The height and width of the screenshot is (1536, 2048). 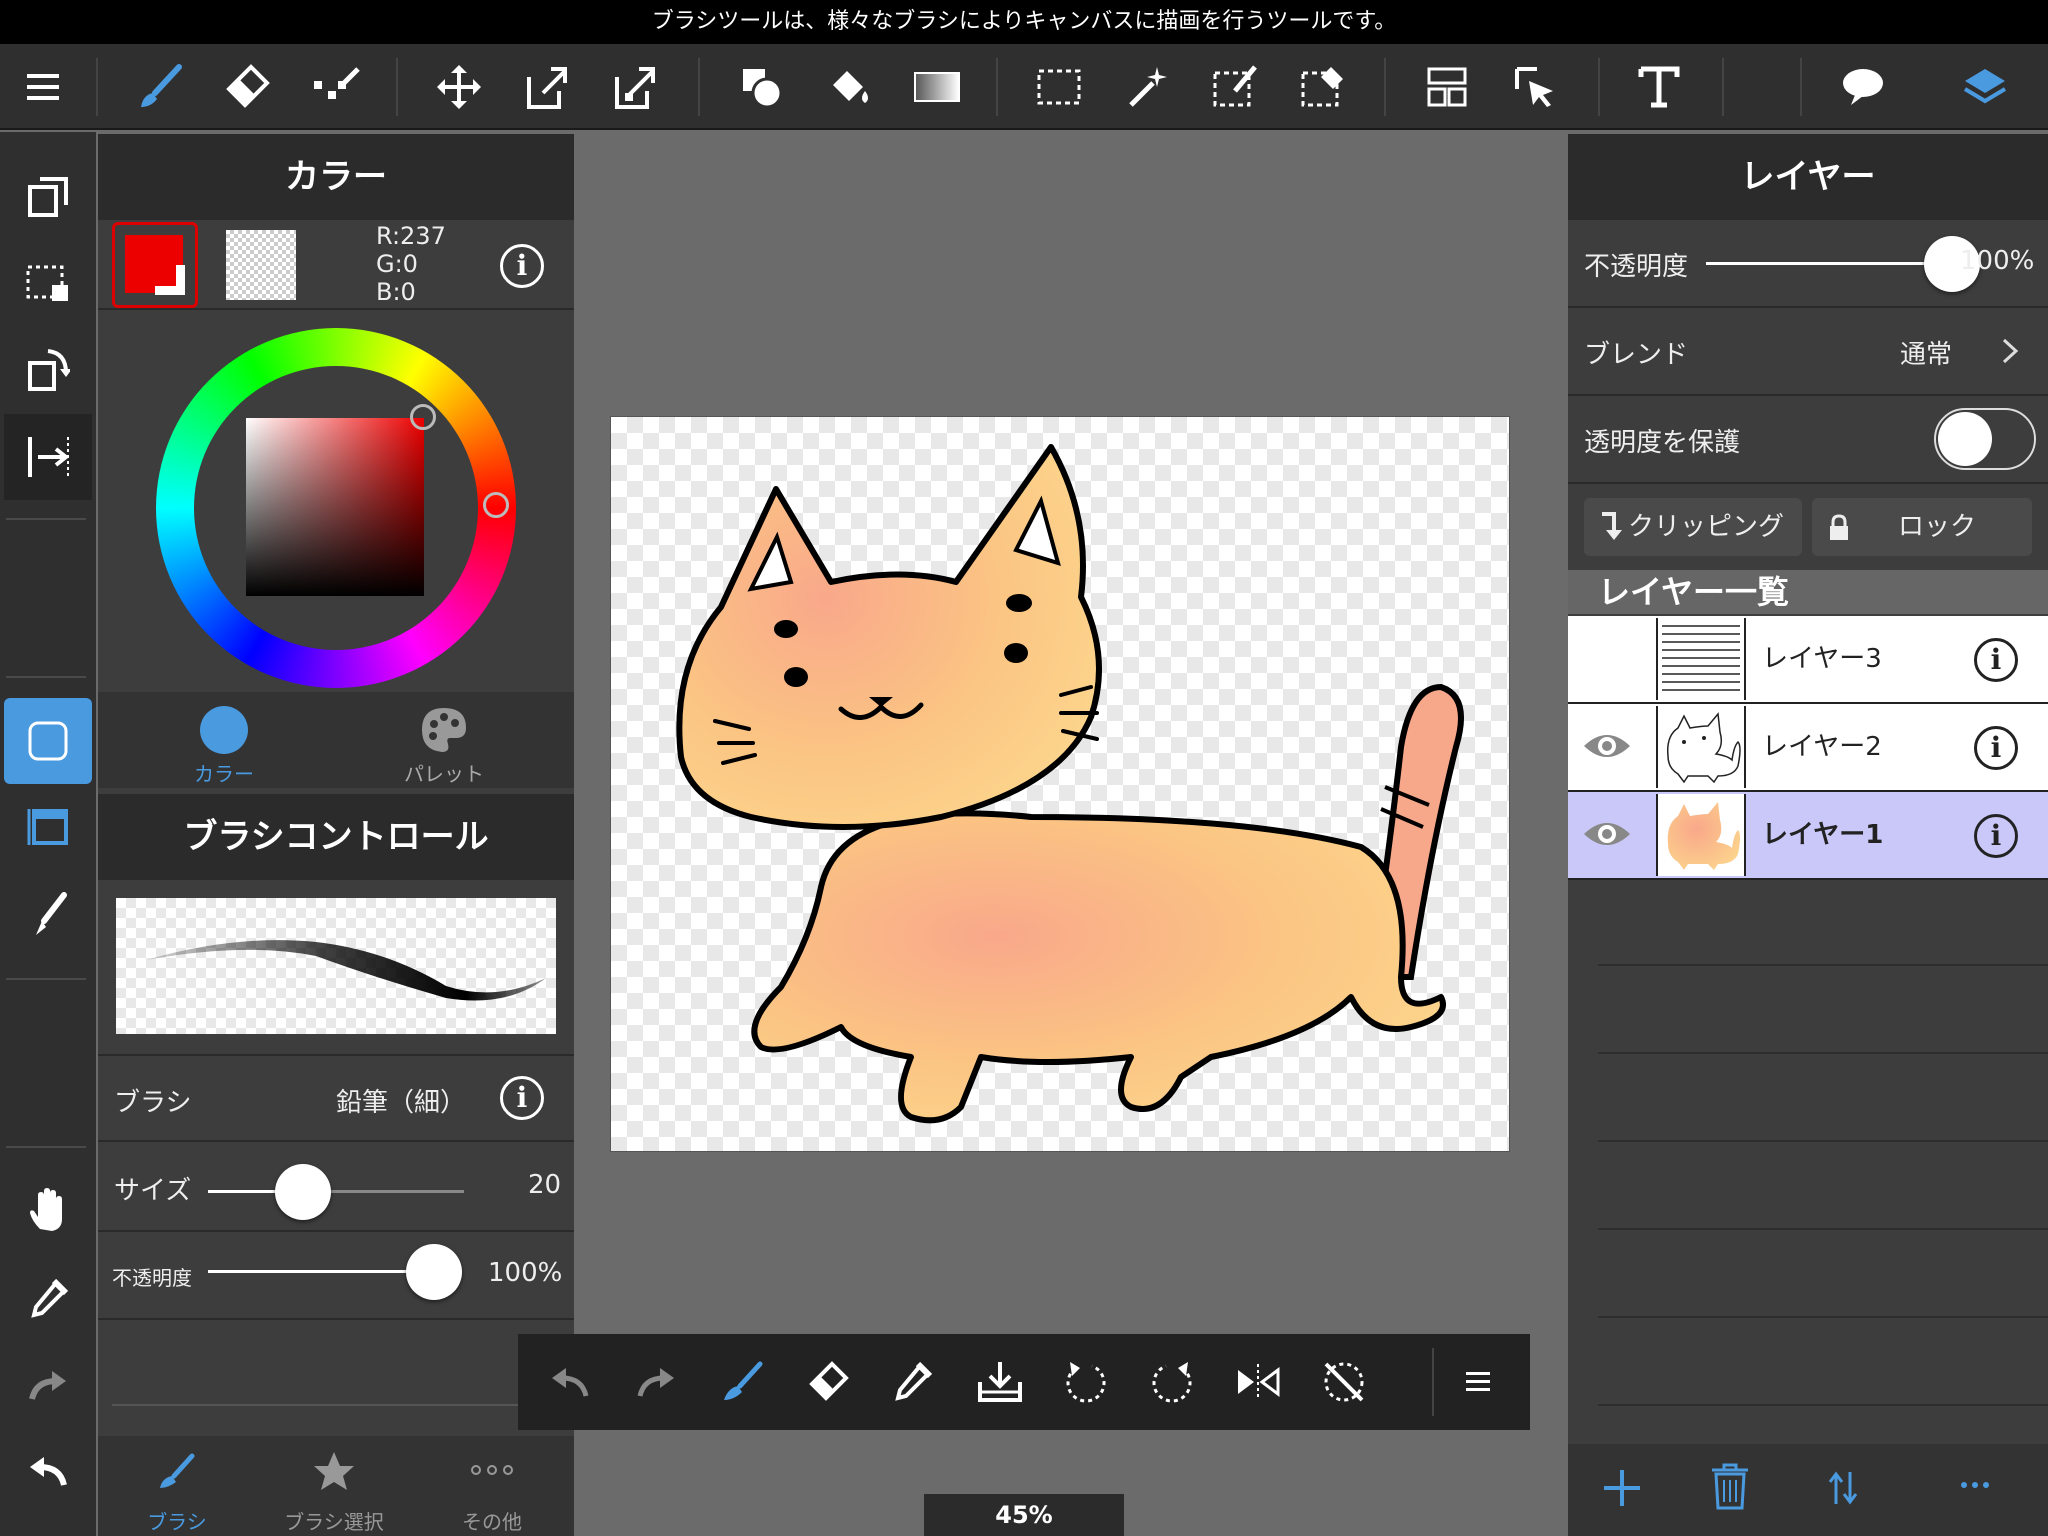 I want to click on speech-balloon-icon, so click(x=1863, y=87).